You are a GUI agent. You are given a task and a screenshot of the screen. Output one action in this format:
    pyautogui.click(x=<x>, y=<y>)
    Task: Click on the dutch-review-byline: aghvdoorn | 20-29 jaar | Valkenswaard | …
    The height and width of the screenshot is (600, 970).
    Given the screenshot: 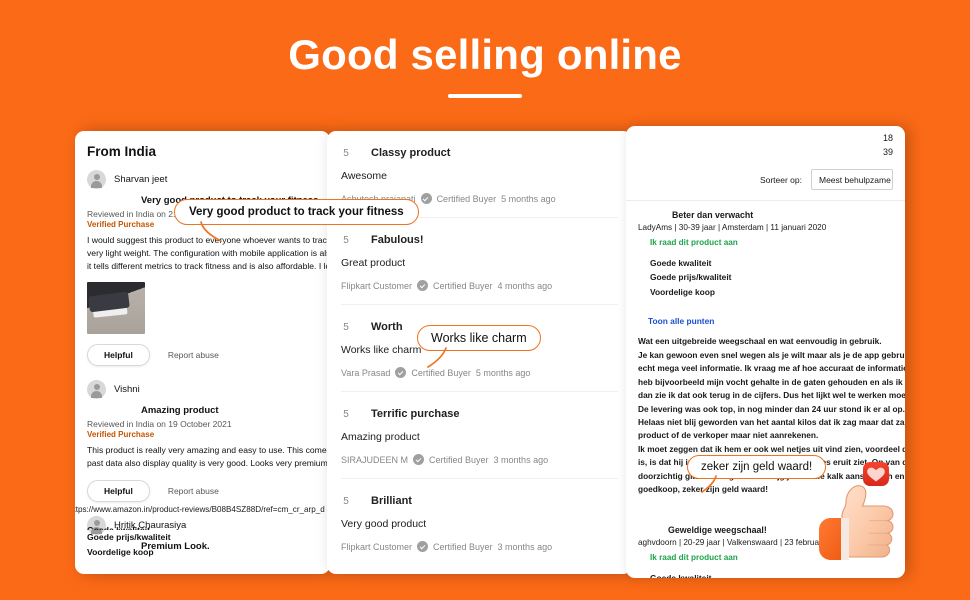 What is the action you would take?
    pyautogui.click(x=741, y=542)
    